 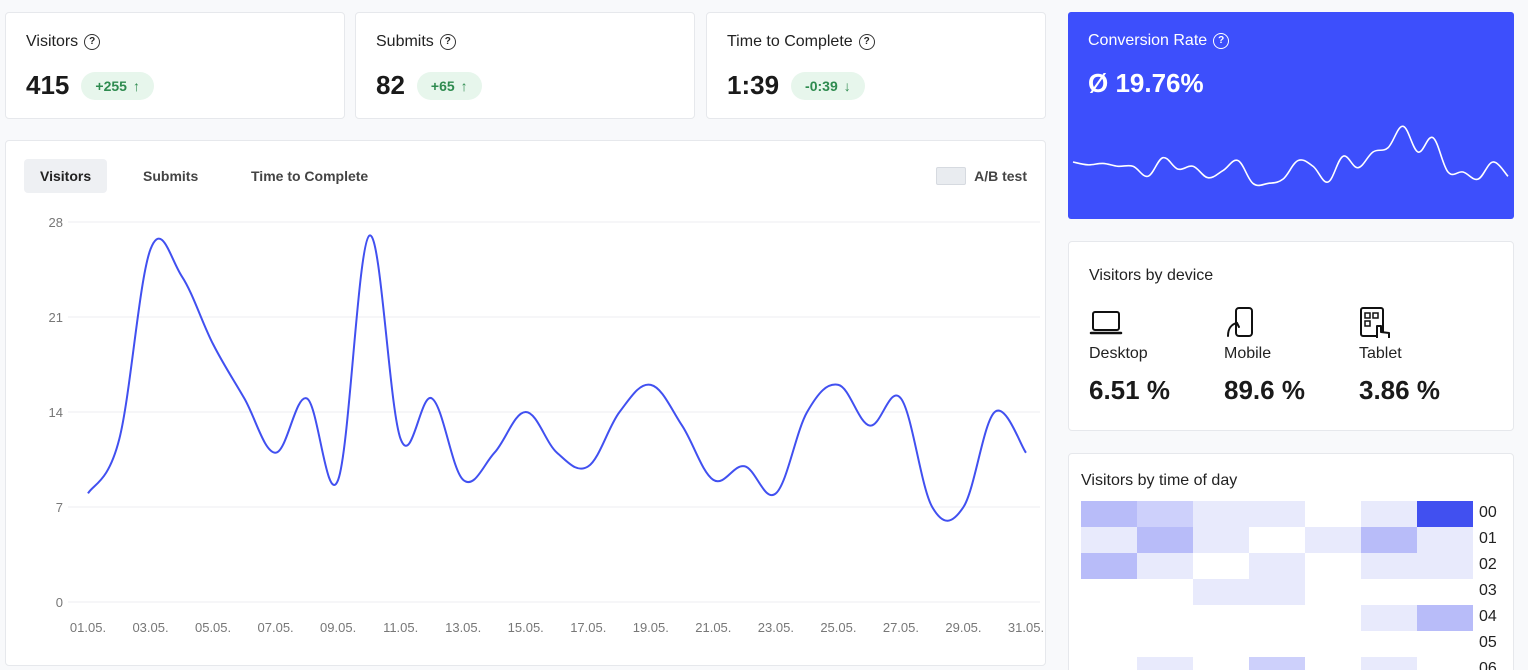 I want to click on delta-badge: -0:39 ↓, so click(x=828, y=85).